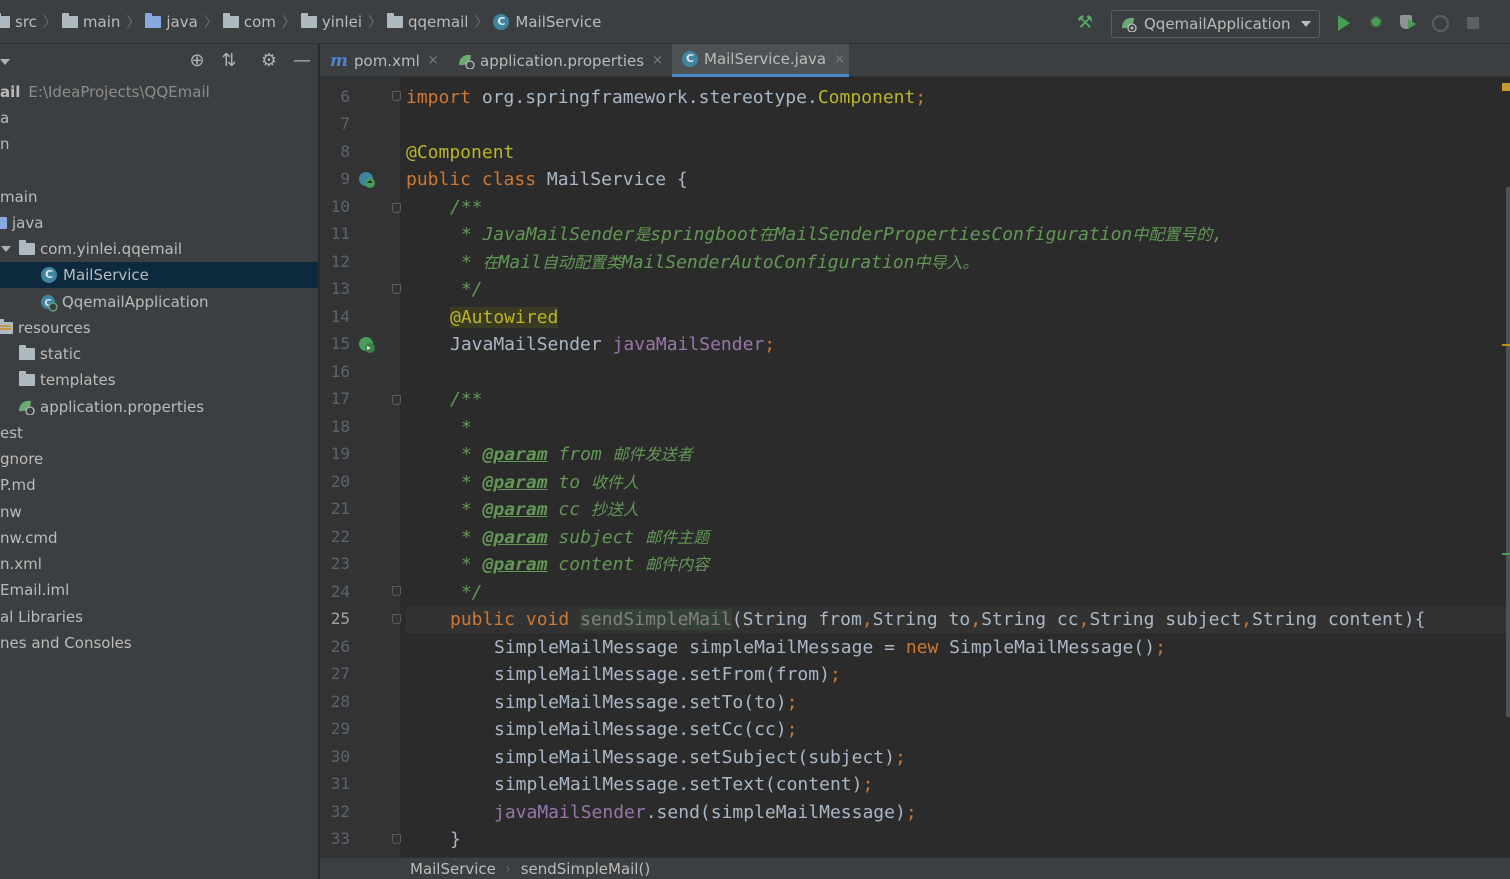  What do you see at coordinates (453, 869) in the screenshot?
I see `breadcrumb-class: MailService` at bounding box center [453, 869].